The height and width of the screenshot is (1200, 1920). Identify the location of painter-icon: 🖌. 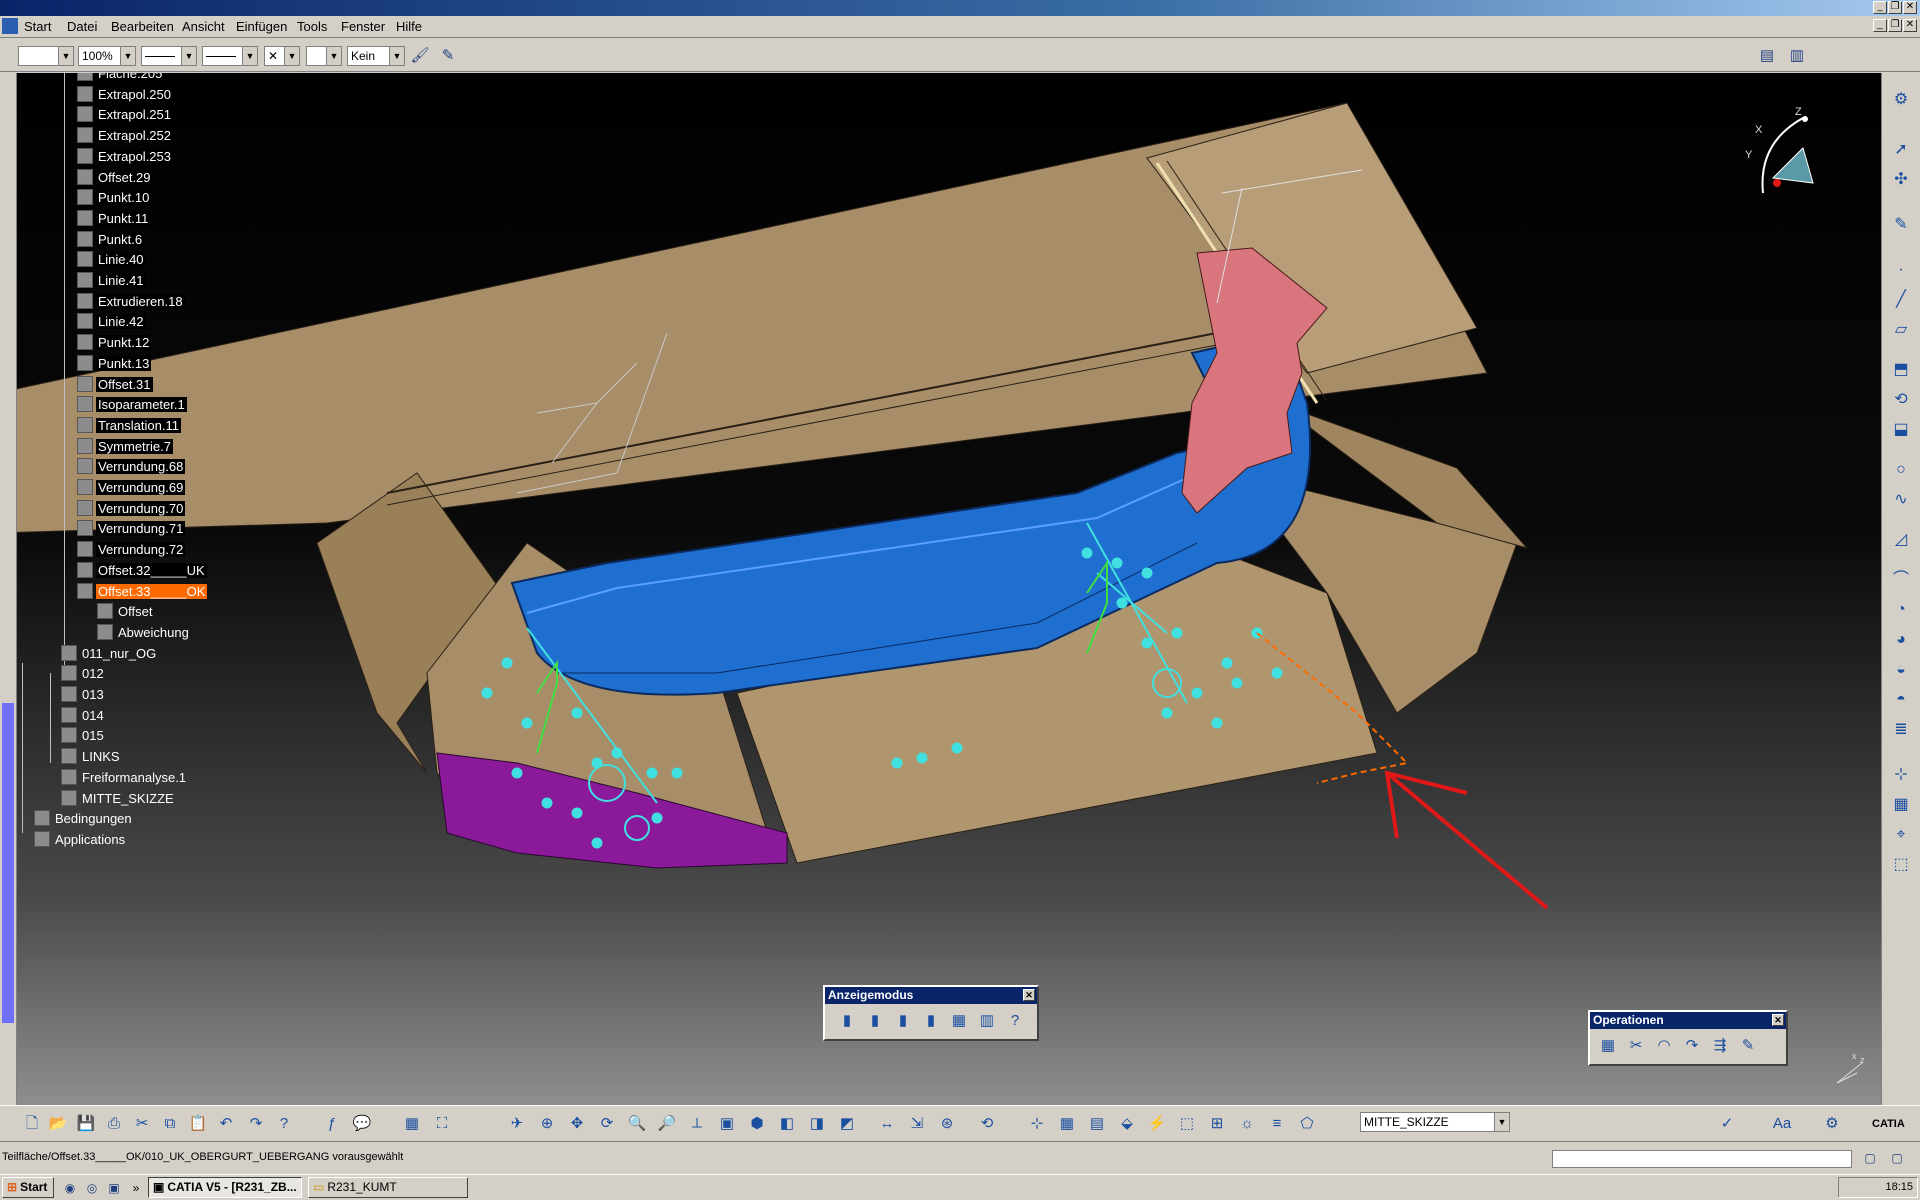
(420, 56).